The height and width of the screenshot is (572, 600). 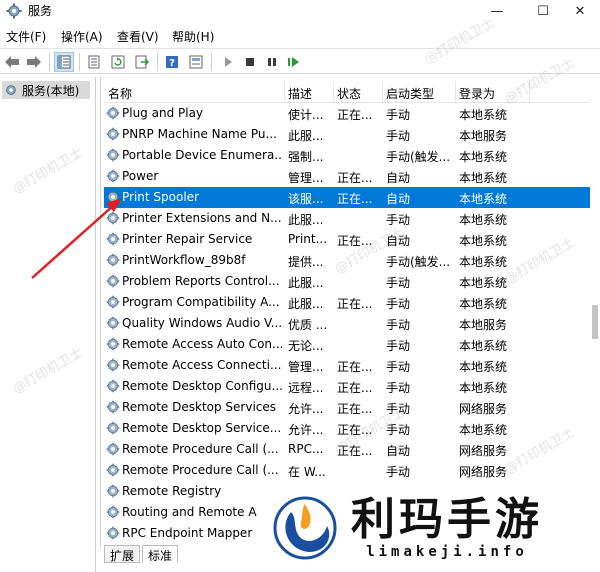 I want to click on stop-service-button, so click(x=250, y=62).